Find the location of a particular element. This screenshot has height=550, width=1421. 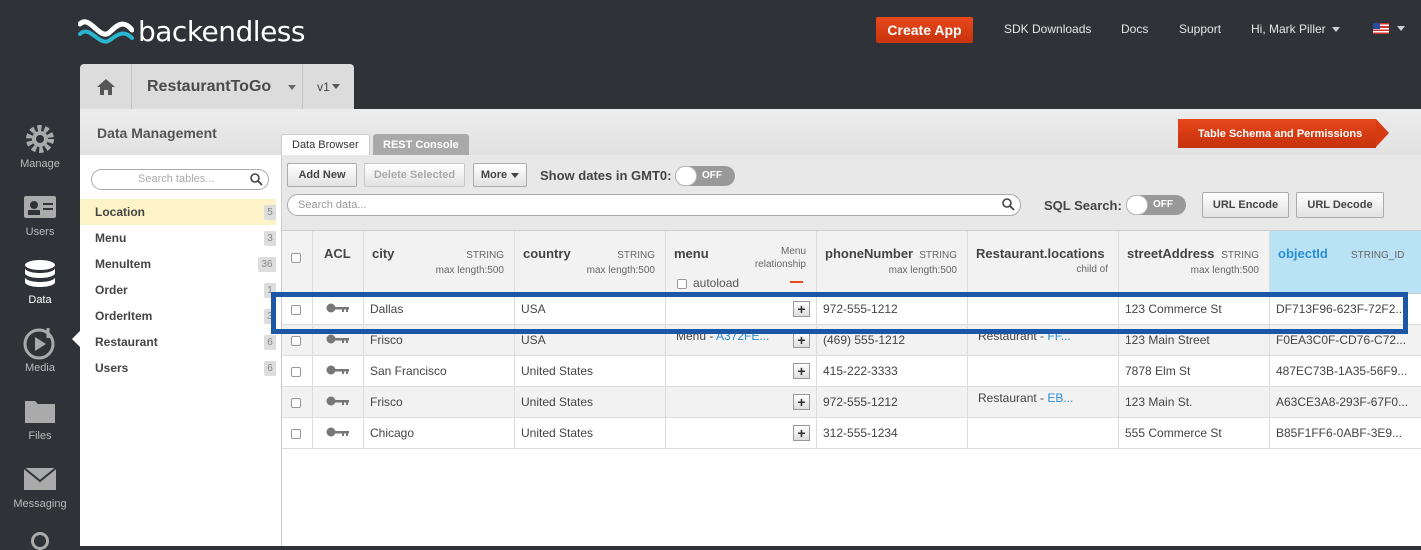

autoload-option: autoload is located at coordinates (708, 283).